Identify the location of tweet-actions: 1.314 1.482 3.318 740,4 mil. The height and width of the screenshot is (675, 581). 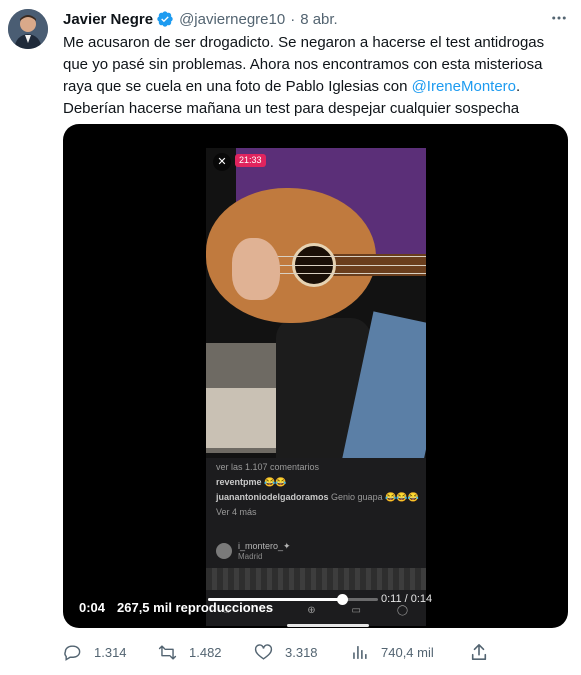
(278, 652).